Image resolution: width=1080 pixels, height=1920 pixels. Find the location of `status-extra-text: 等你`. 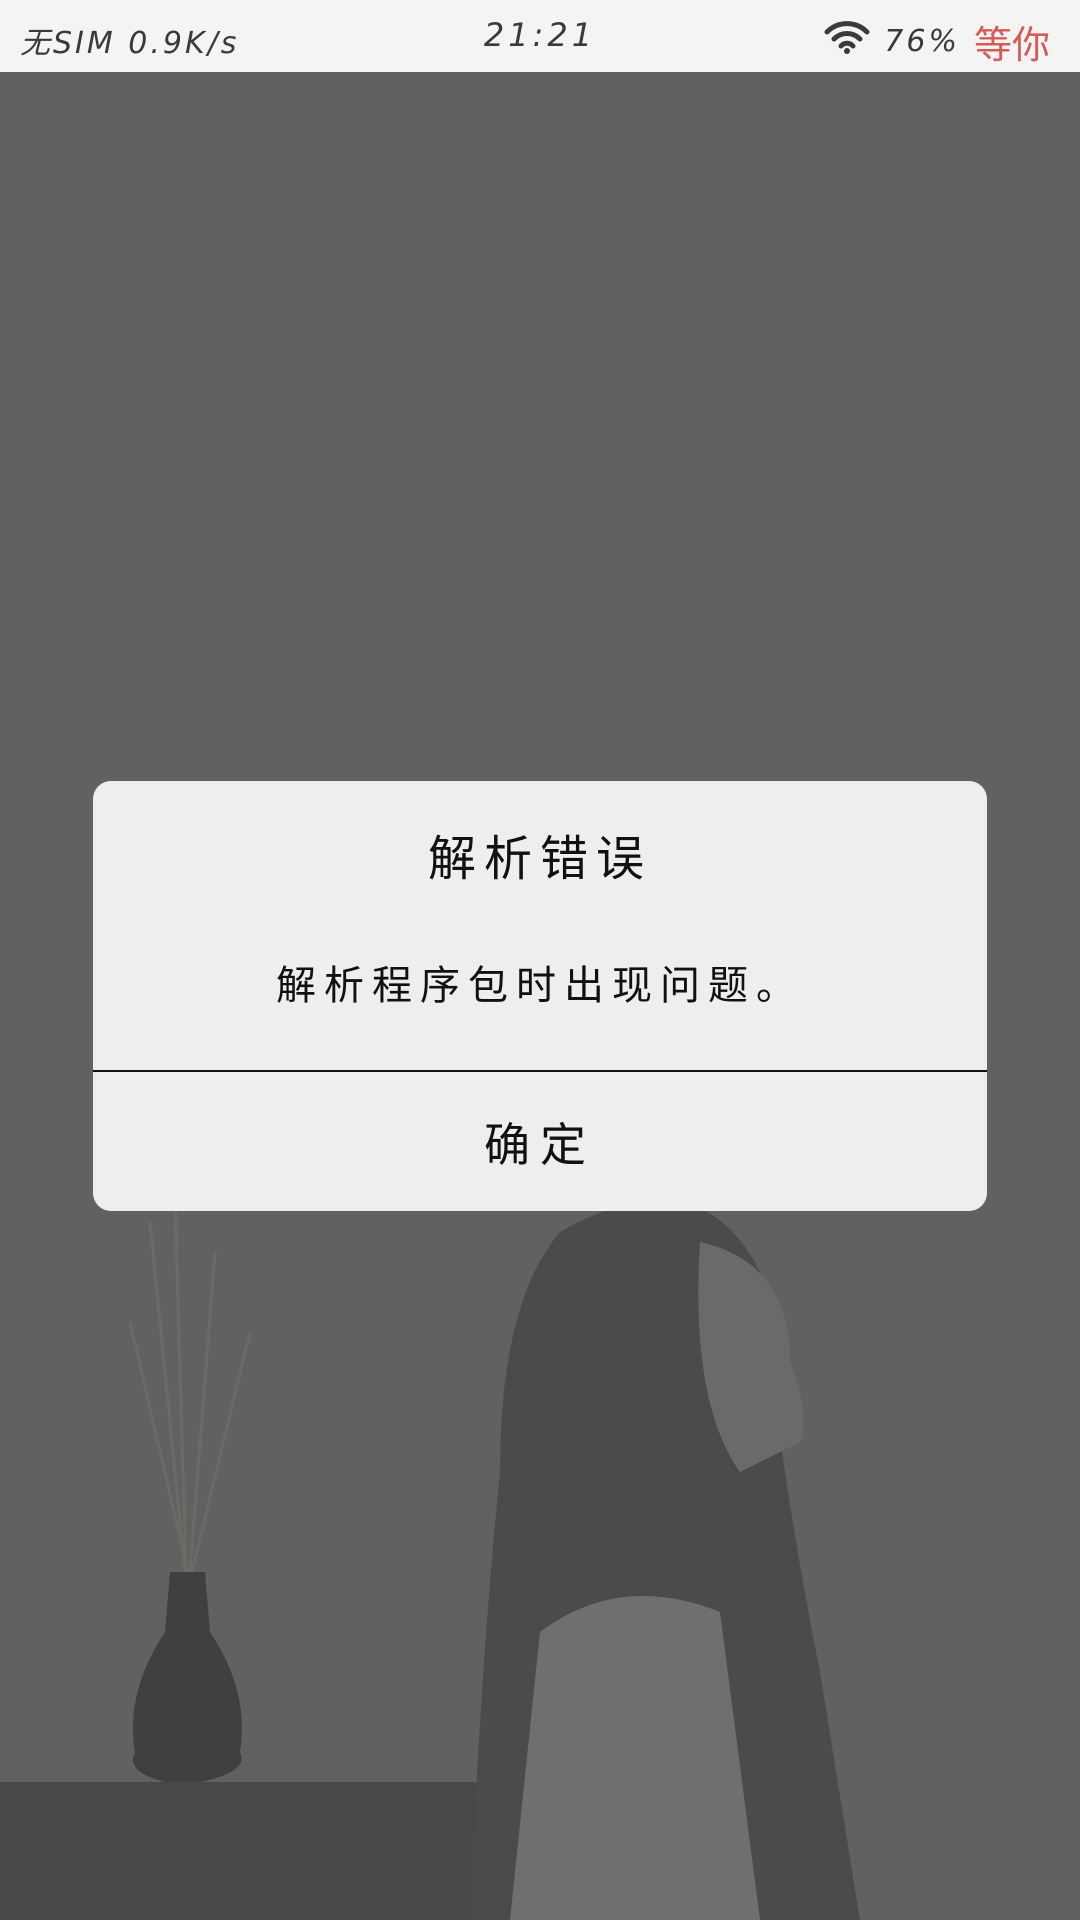

status-extra-text: 等你 is located at coordinates (1011, 45).